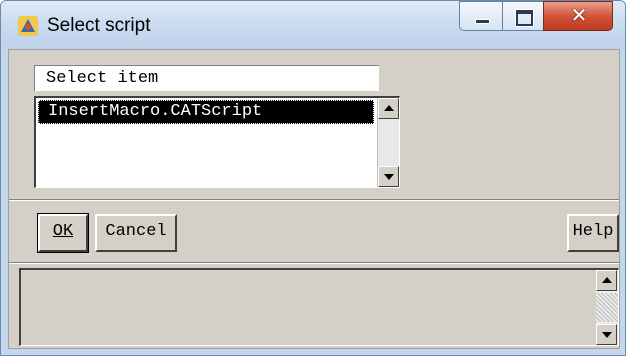 The height and width of the screenshot is (356, 626). Describe the element at coordinates (481, 16) in the screenshot. I see `minimize-button` at that location.